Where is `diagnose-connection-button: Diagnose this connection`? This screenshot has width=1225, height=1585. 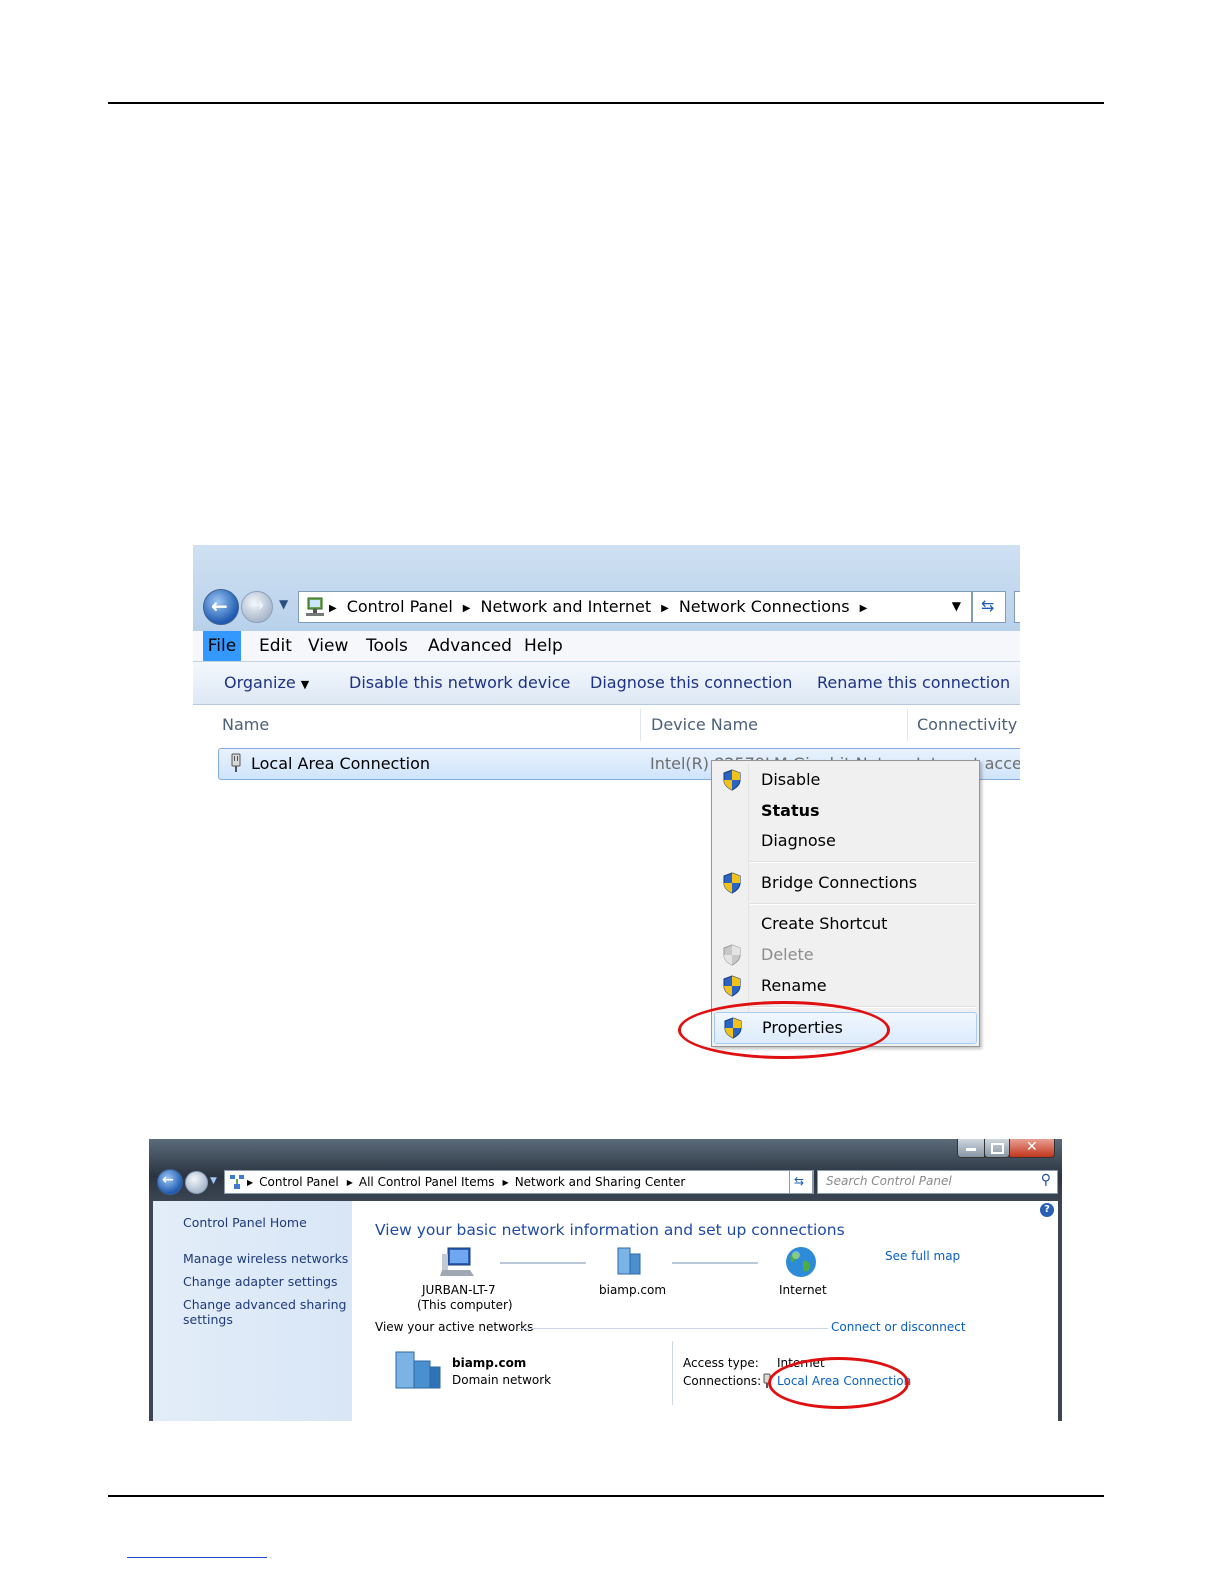 diagnose-connection-button: Diagnose this connection is located at coordinates (691, 683).